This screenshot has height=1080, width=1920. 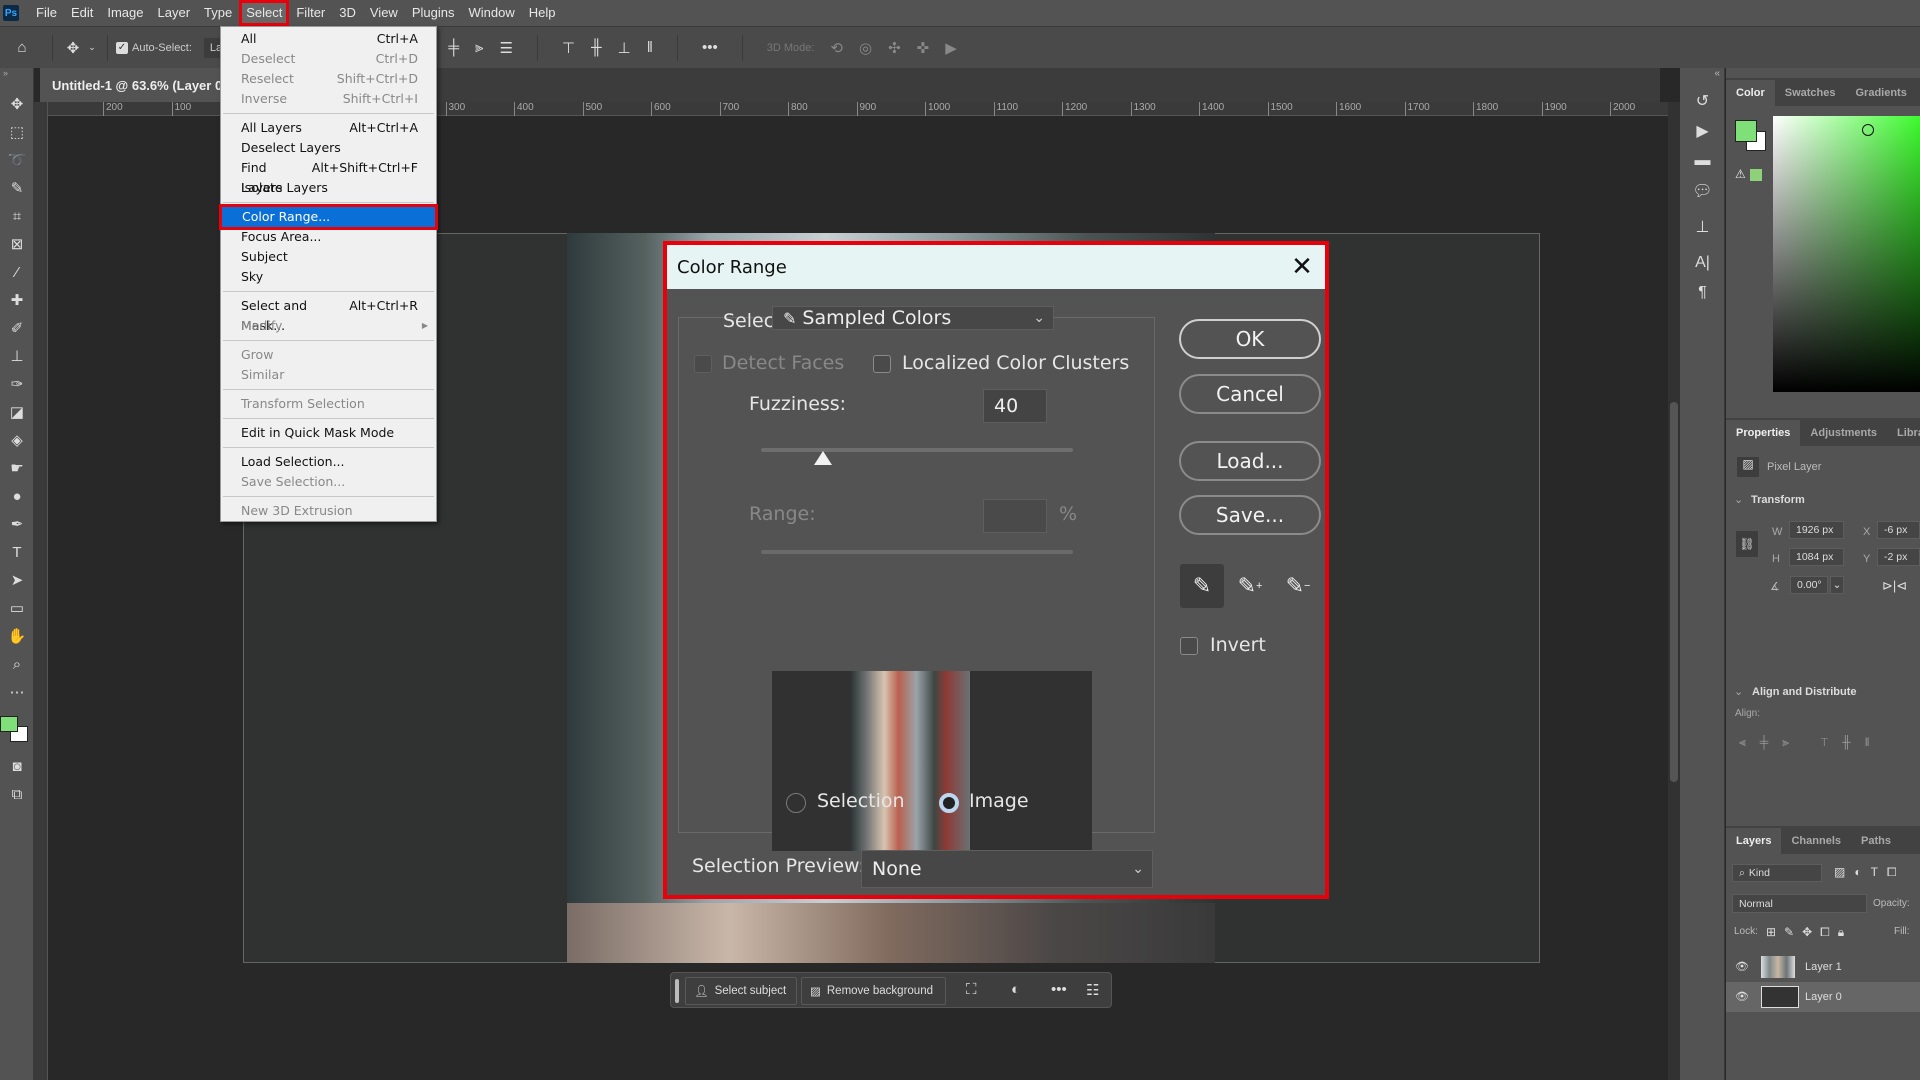 What do you see at coordinates (328, 99) in the screenshot?
I see `menu-item-inverse: Inverse Shift+Ctrl+I` at bounding box center [328, 99].